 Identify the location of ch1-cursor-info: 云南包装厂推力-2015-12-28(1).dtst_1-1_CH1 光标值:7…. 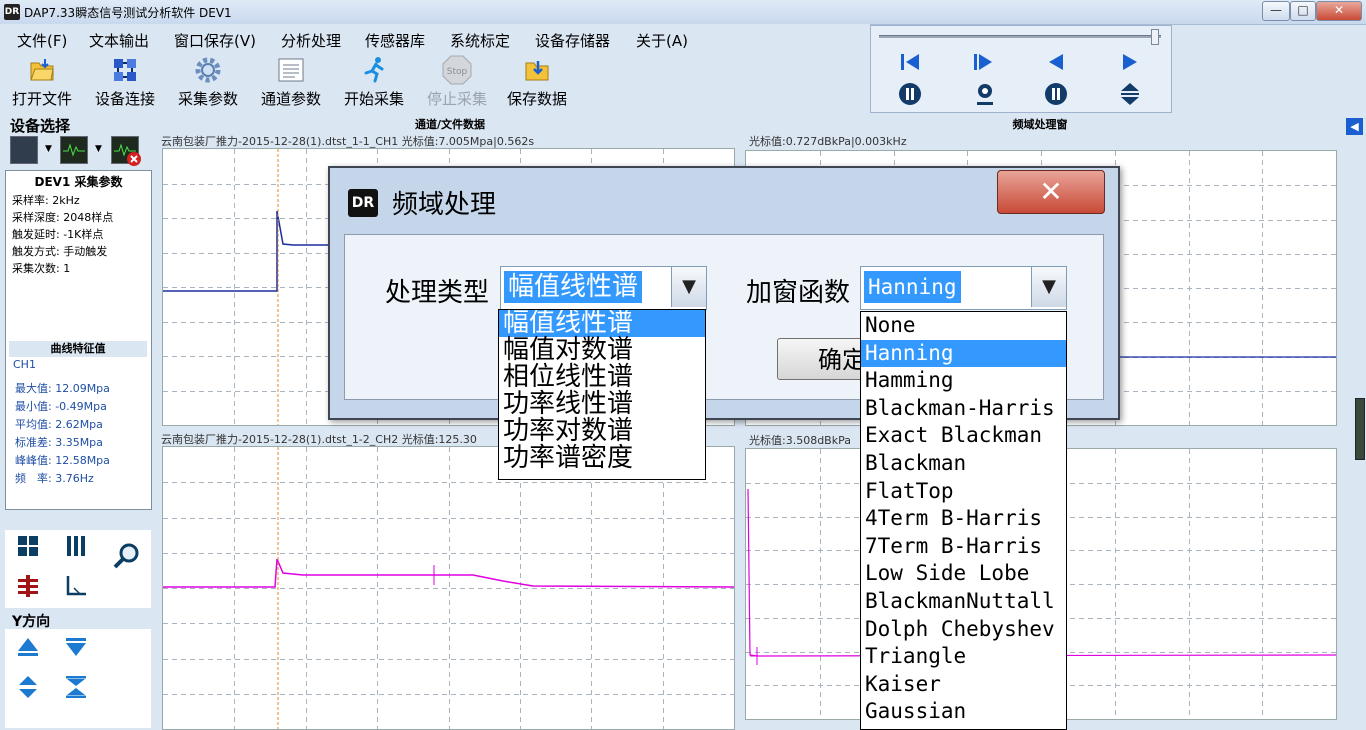
(348, 141).